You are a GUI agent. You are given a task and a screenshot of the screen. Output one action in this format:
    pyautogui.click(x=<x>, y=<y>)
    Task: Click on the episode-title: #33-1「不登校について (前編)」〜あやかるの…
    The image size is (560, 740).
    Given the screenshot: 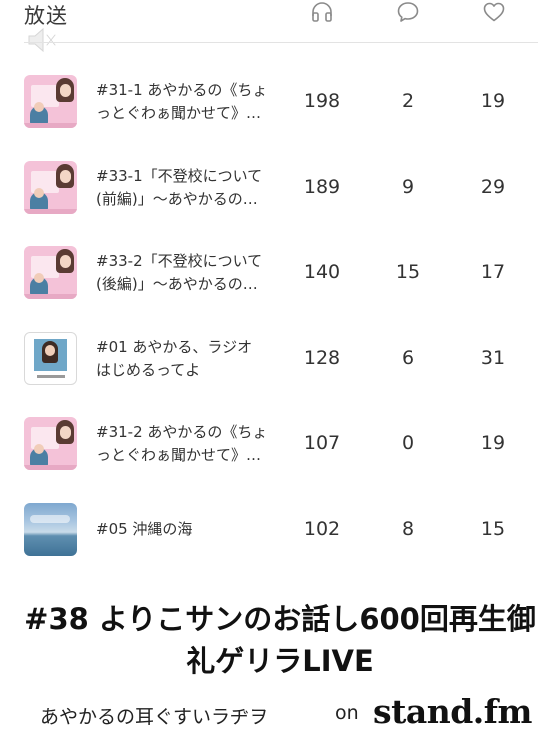 What is the action you would take?
    pyautogui.click(x=179, y=187)
    